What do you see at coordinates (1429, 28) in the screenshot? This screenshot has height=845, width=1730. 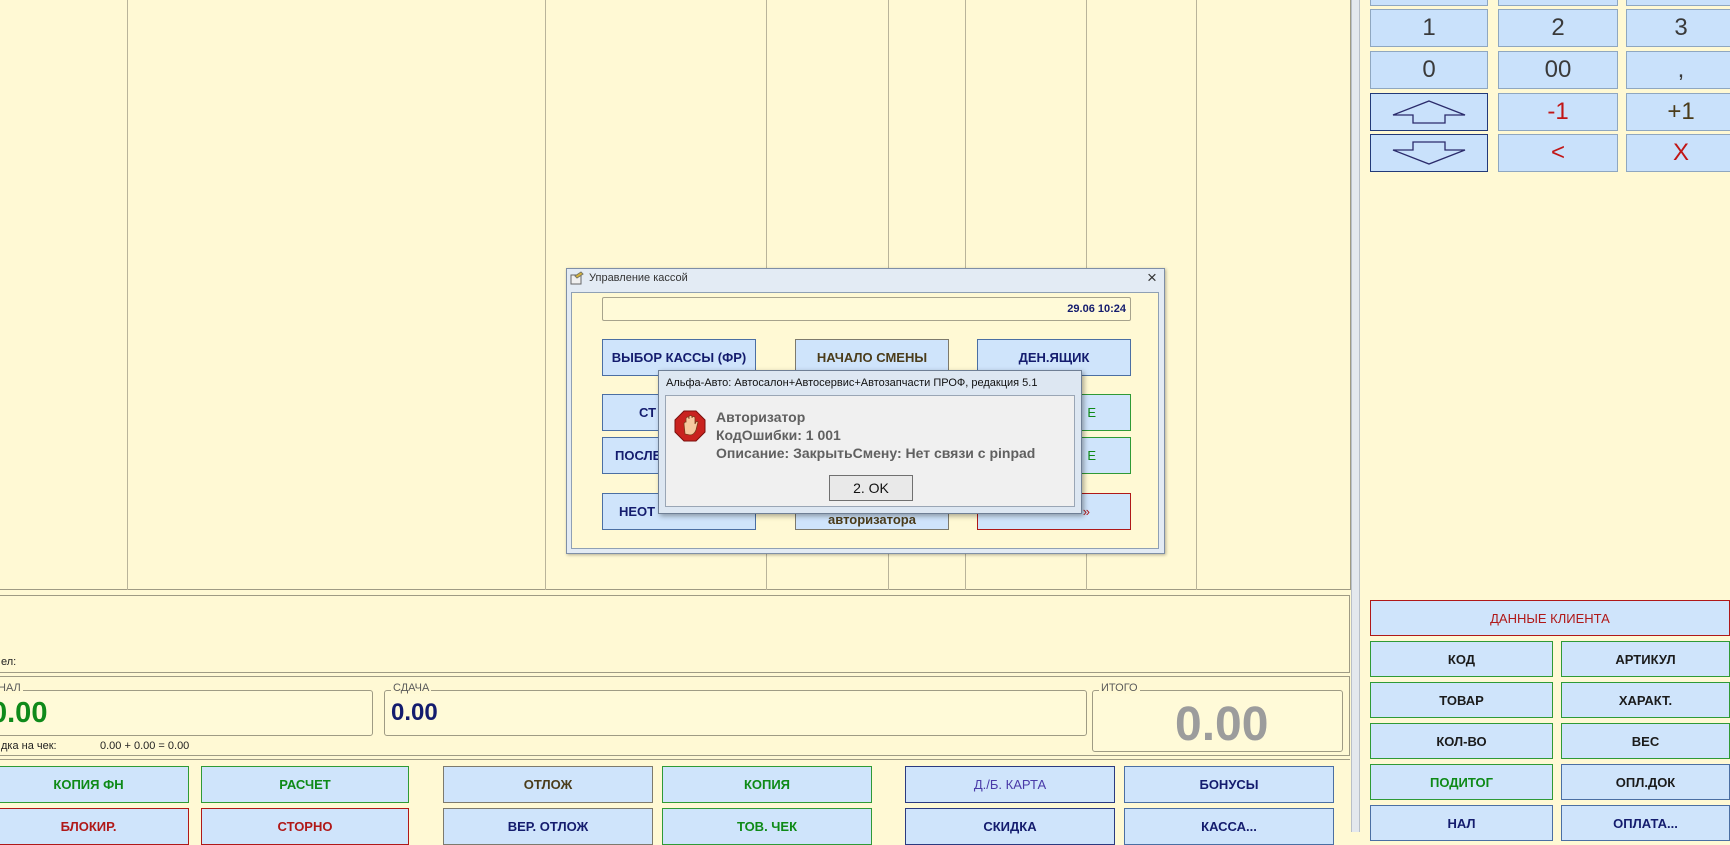 I see `keypad-key-1: 1` at bounding box center [1429, 28].